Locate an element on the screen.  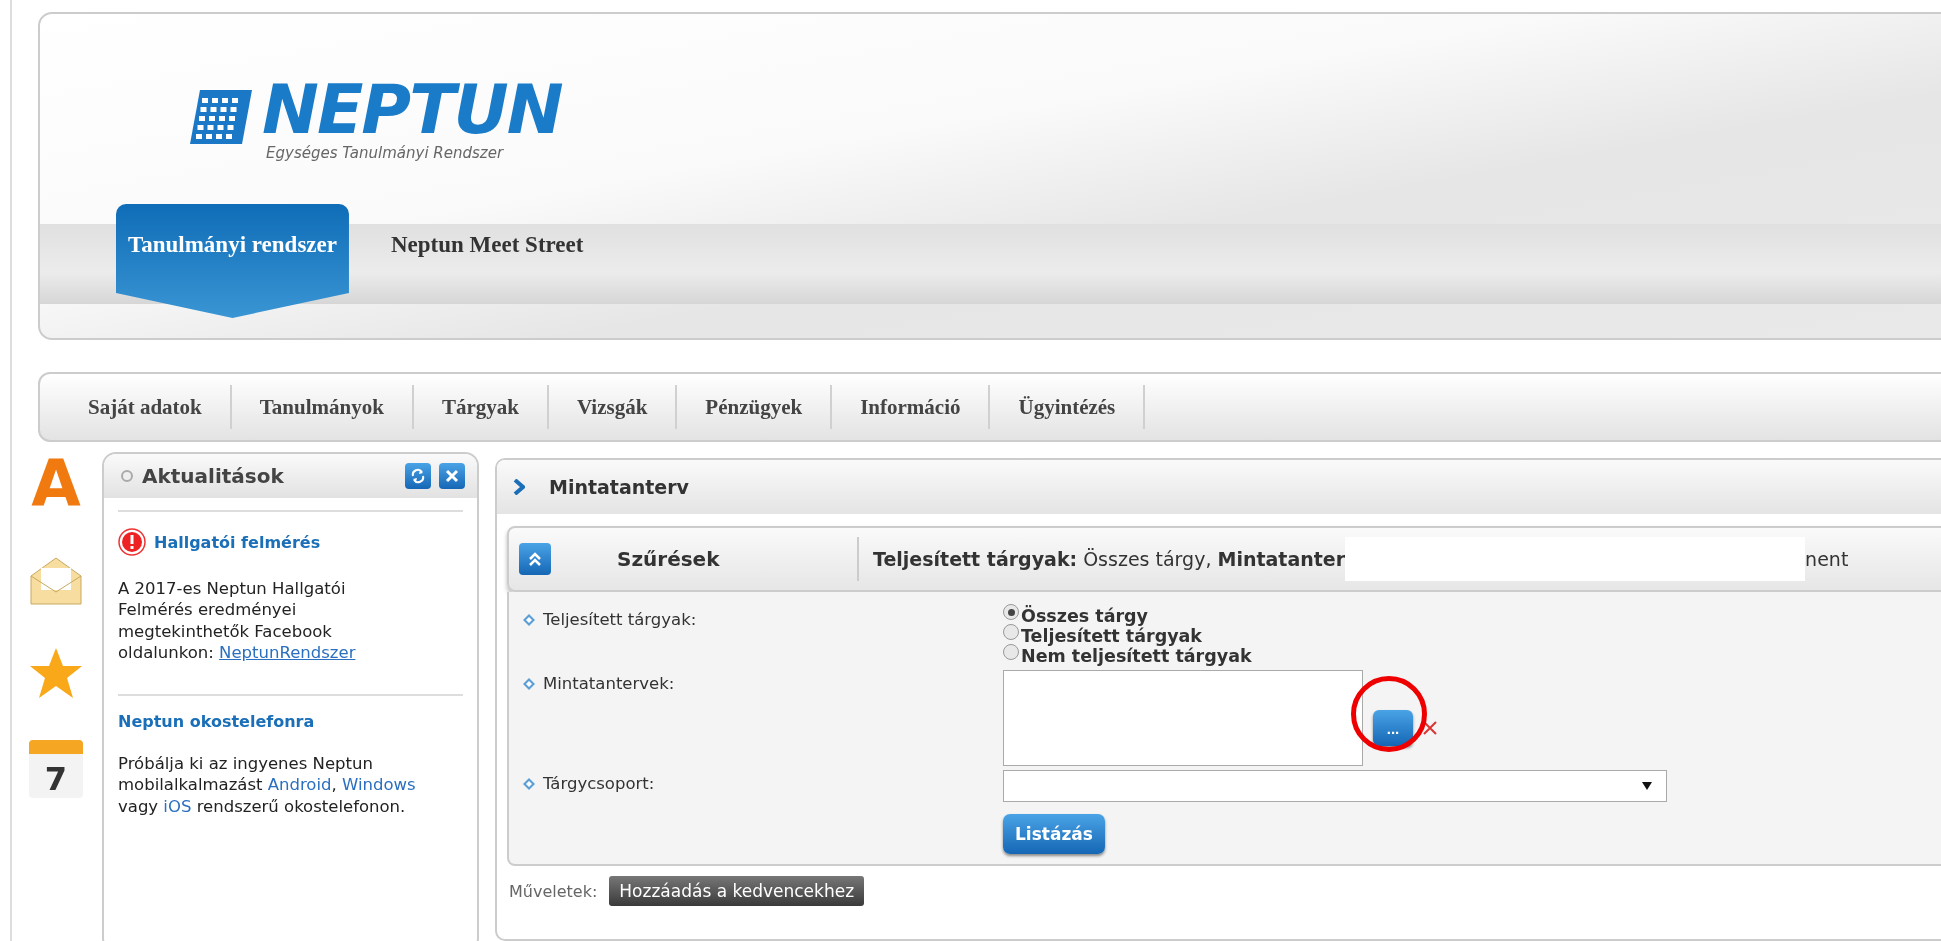
news-title: Hallgatói felmérés is located at coordinates (237, 542).